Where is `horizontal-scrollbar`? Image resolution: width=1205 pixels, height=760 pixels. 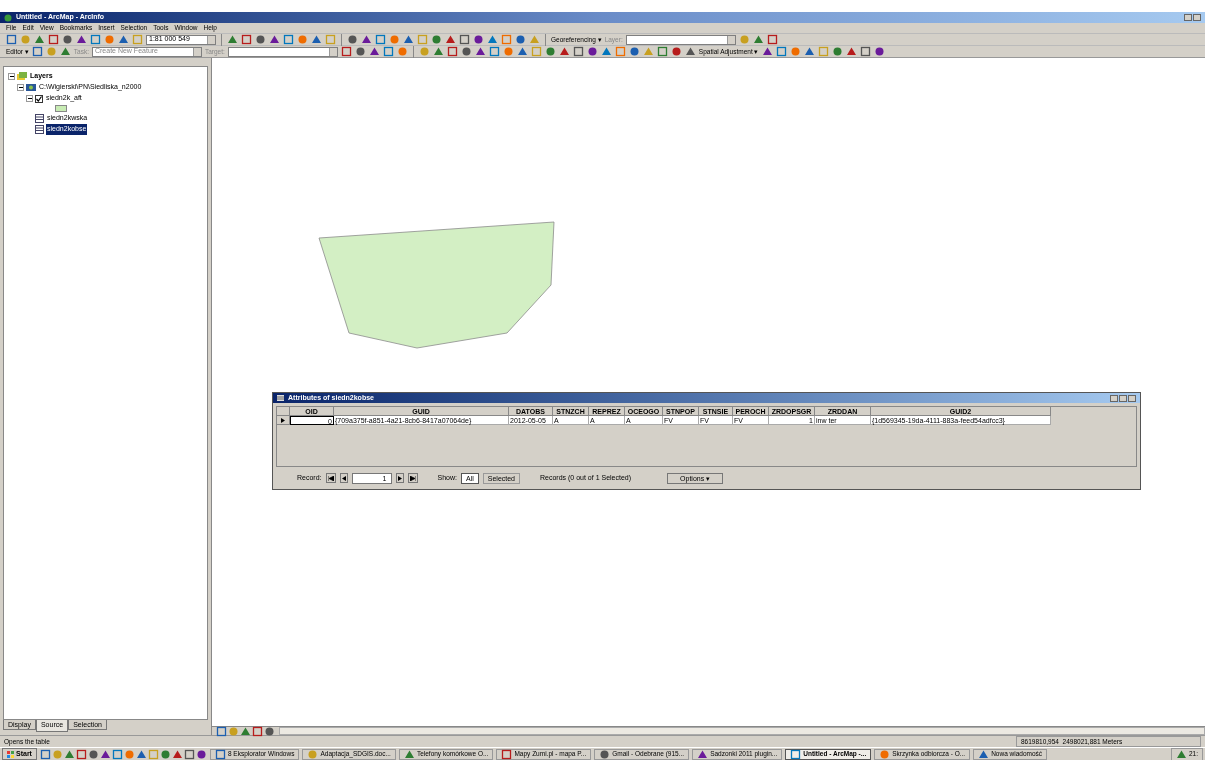
horizontal-scrollbar is located at coordinates (742, 731).